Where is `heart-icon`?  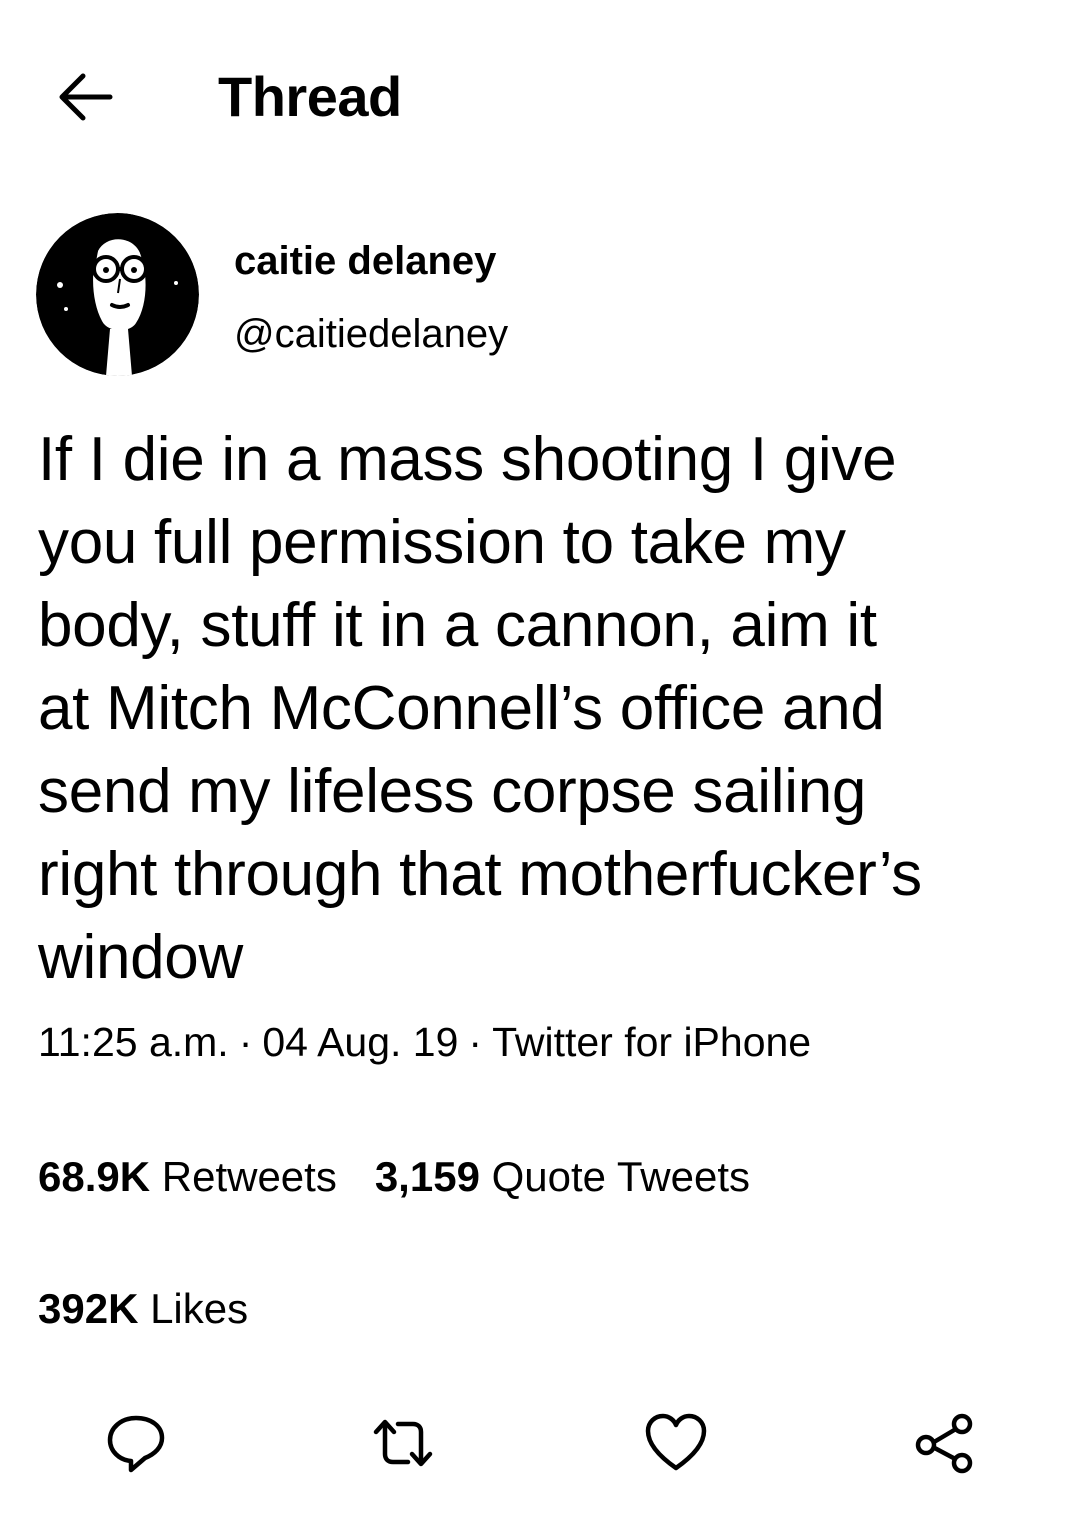 heart-icon is located at coordinates (676, 1442).